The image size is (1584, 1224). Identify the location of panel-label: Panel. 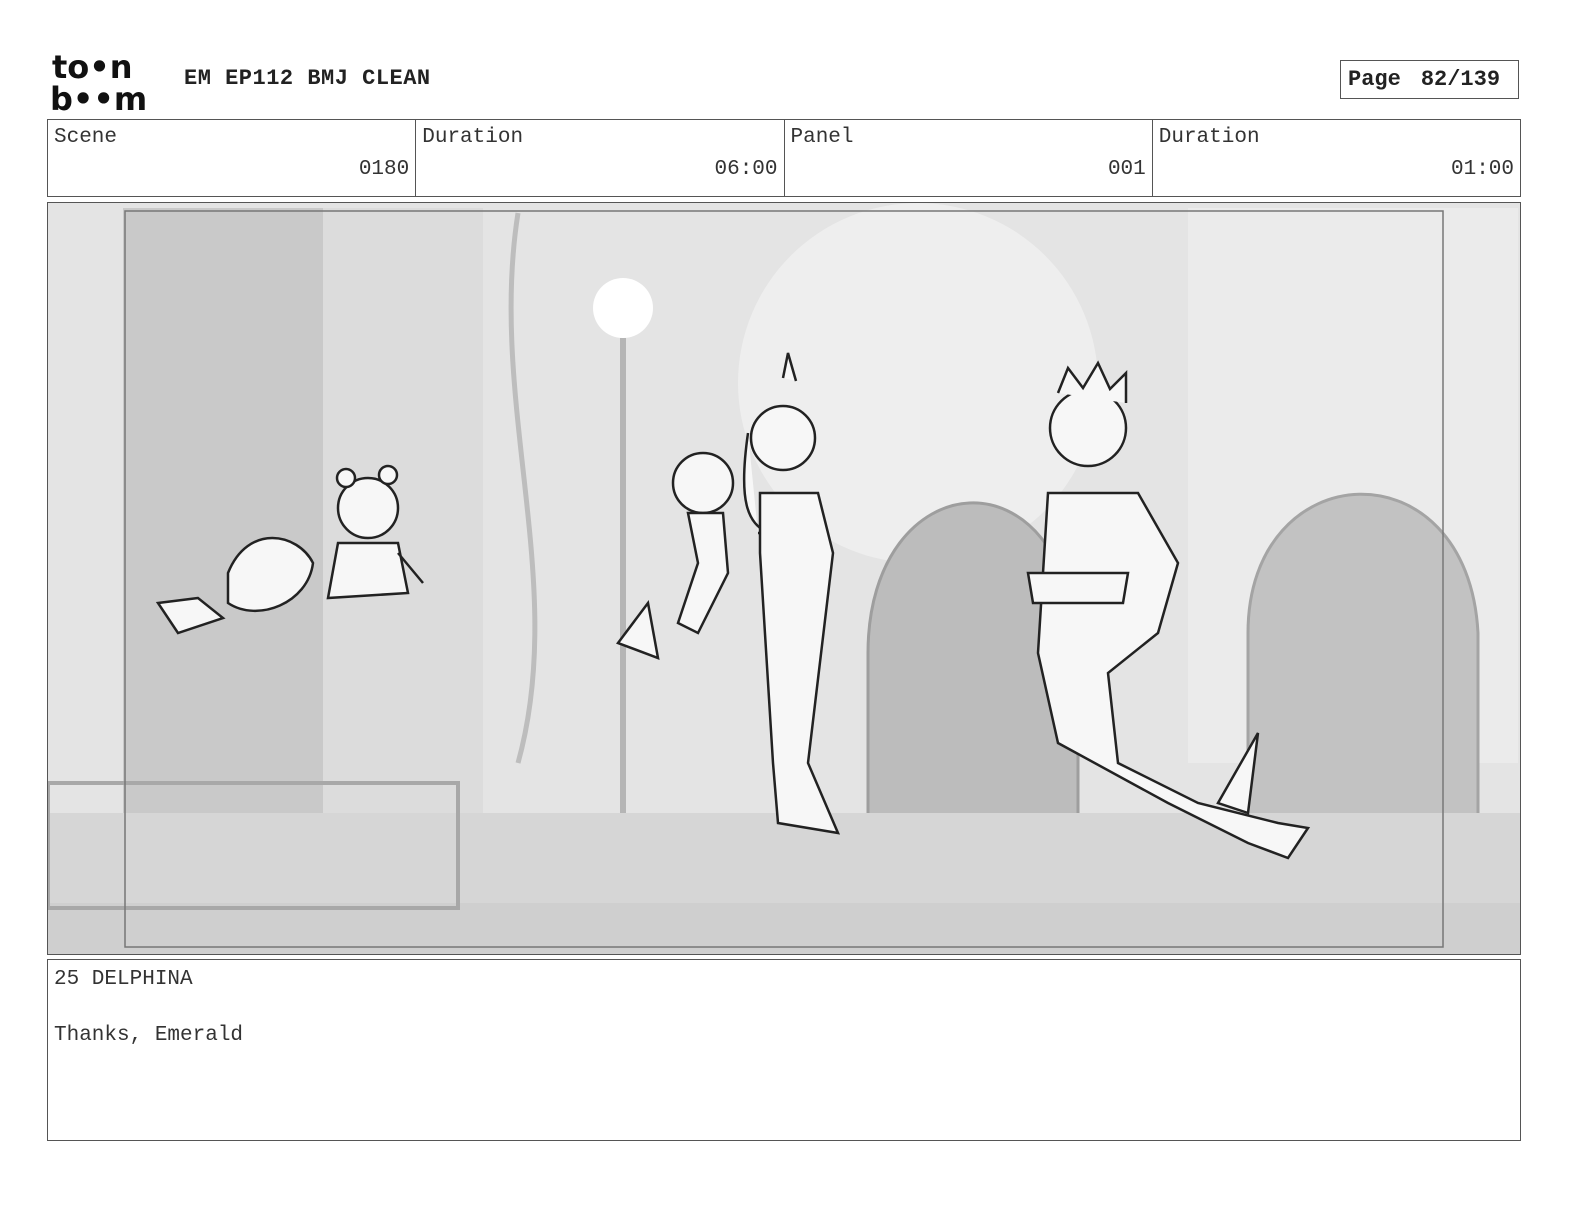
(822, 137).